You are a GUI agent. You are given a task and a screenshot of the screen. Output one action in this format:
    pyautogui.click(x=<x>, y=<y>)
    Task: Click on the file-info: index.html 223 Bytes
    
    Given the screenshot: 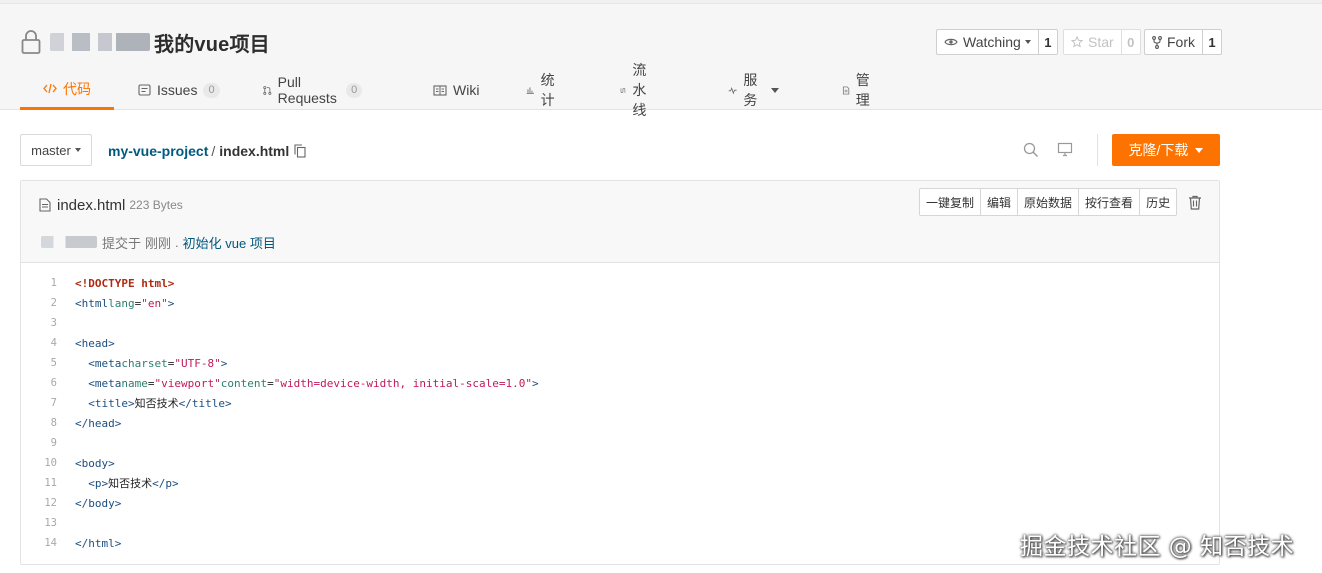 What is the action you would take?
    pyautogui.click(x=111, y=205)
    